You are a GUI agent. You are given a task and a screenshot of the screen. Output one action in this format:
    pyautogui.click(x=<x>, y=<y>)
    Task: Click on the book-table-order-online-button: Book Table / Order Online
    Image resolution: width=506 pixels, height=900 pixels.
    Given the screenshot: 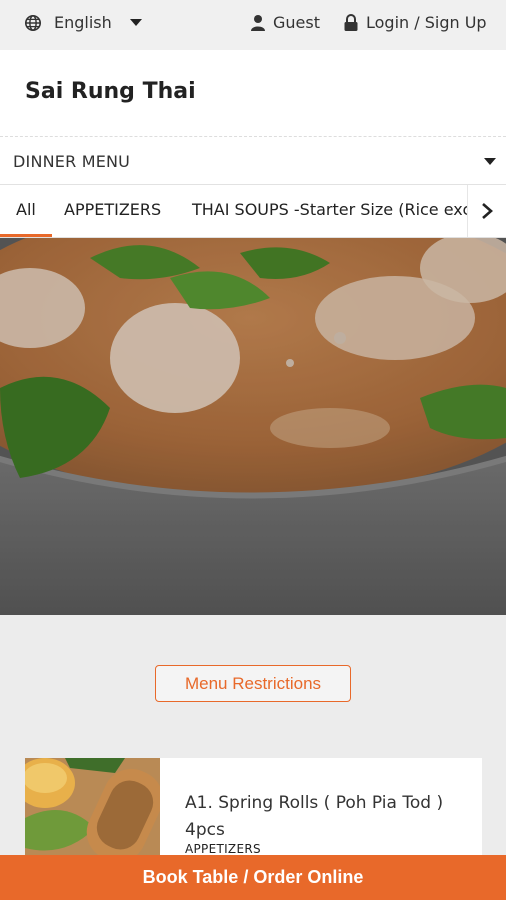 What is the action you would take?
    pyautogui.click(x=253, y=877)
    